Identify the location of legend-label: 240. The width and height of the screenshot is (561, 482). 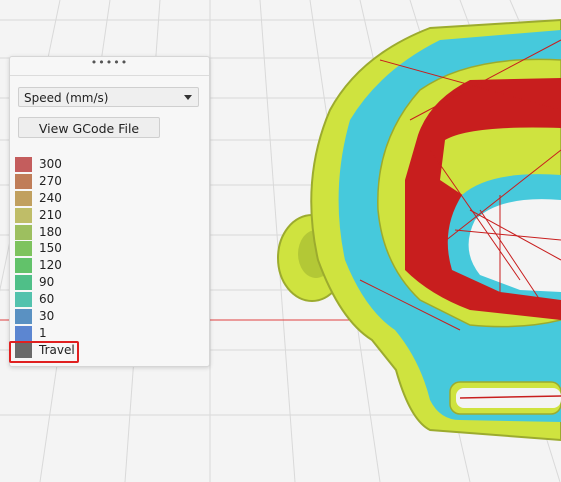
(50, 197).